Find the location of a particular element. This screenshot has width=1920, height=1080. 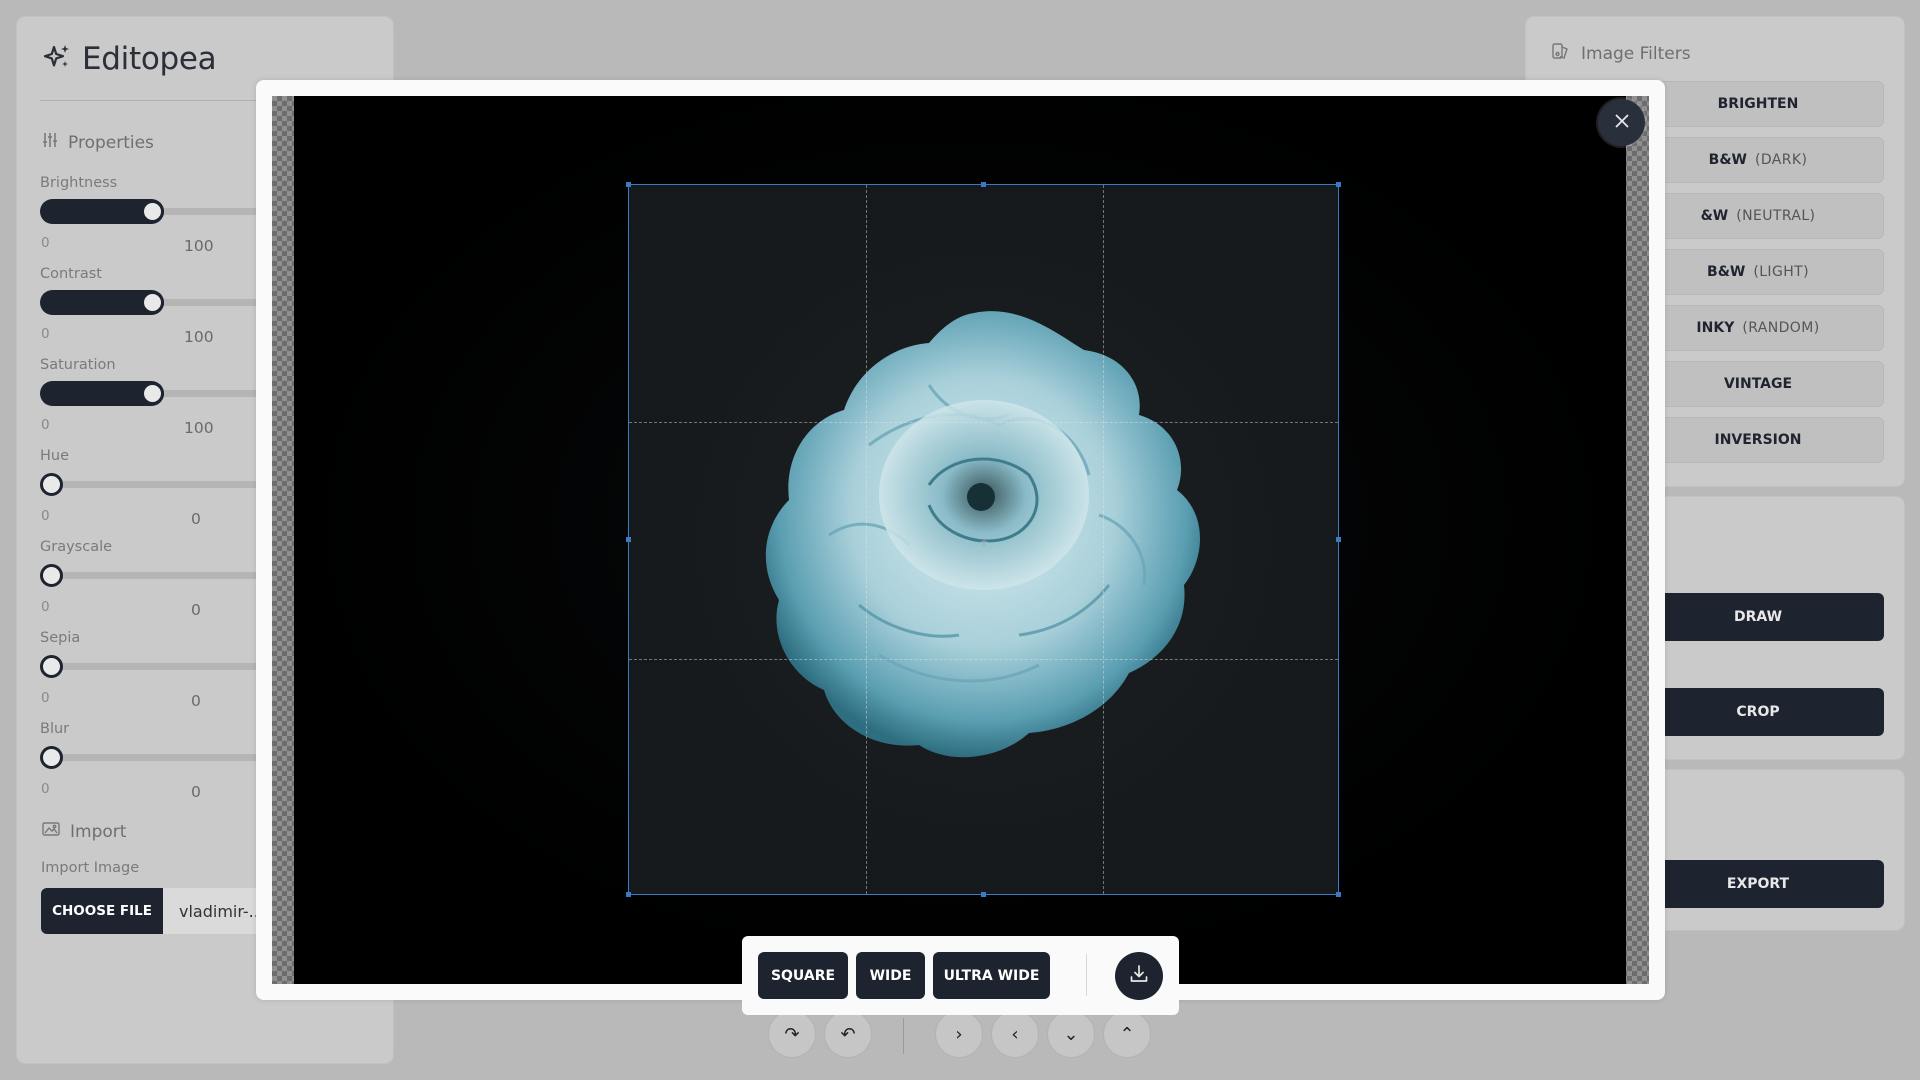

filter-button: INVERSION is located at coordinates (1758, 440).